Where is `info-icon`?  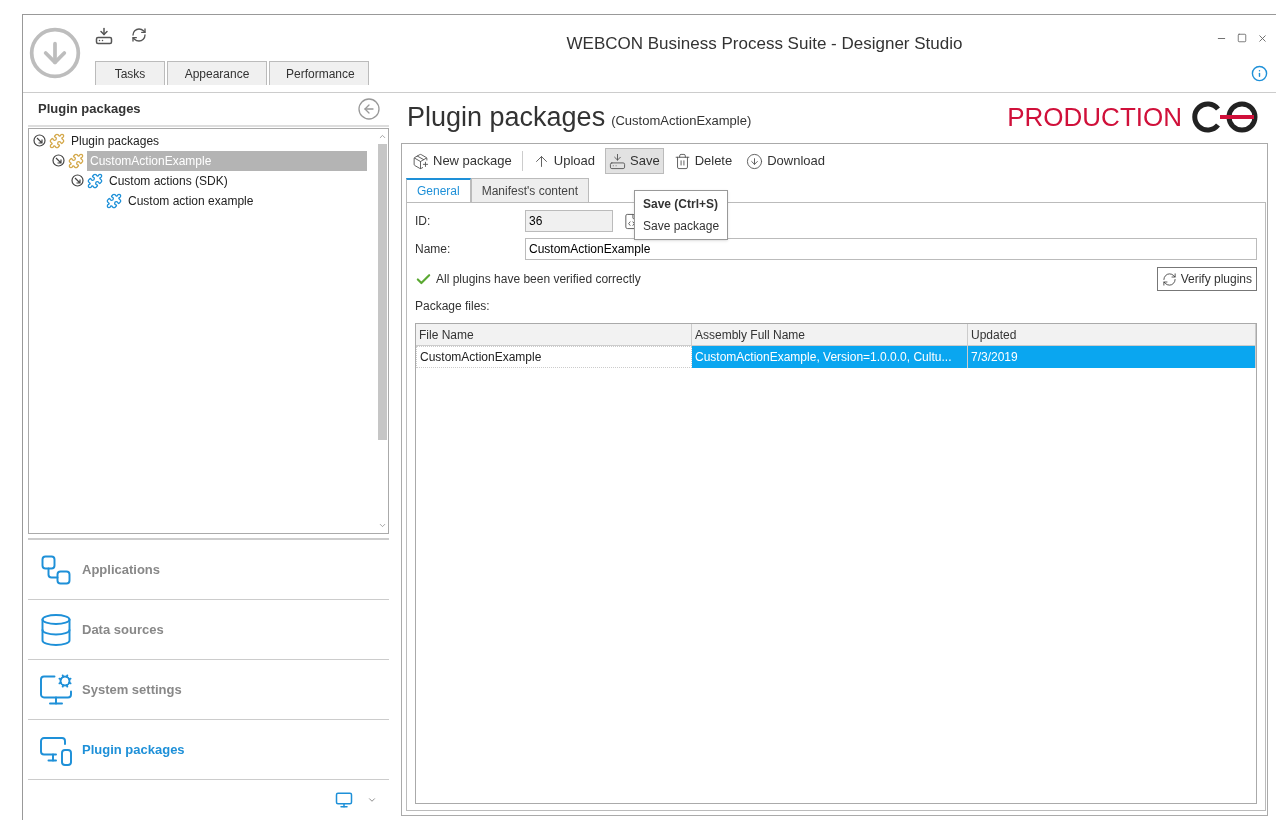 info-icon is located at coordinates (1259, 73).